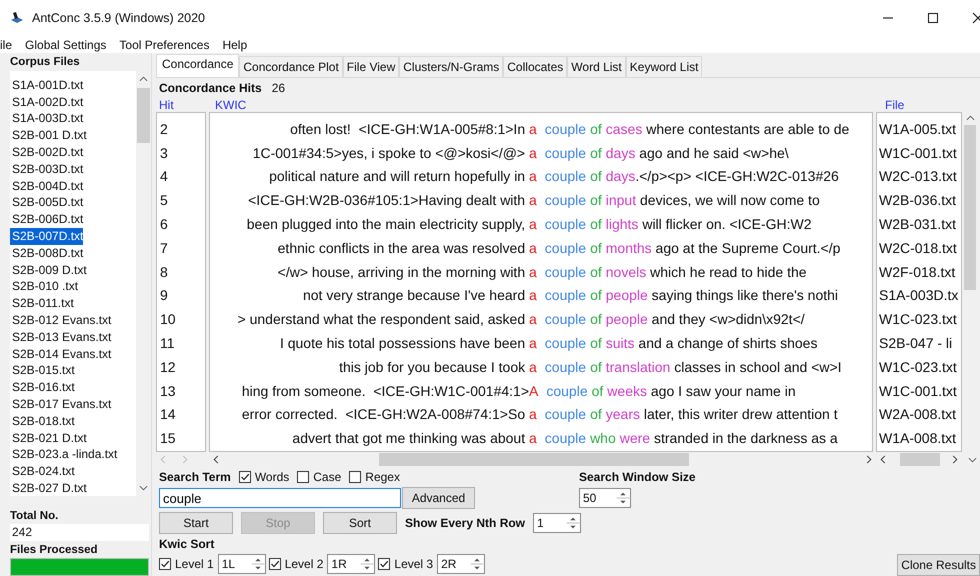  I want to click on file-list-item: S2B-021 D.txt, so click(48, 438).